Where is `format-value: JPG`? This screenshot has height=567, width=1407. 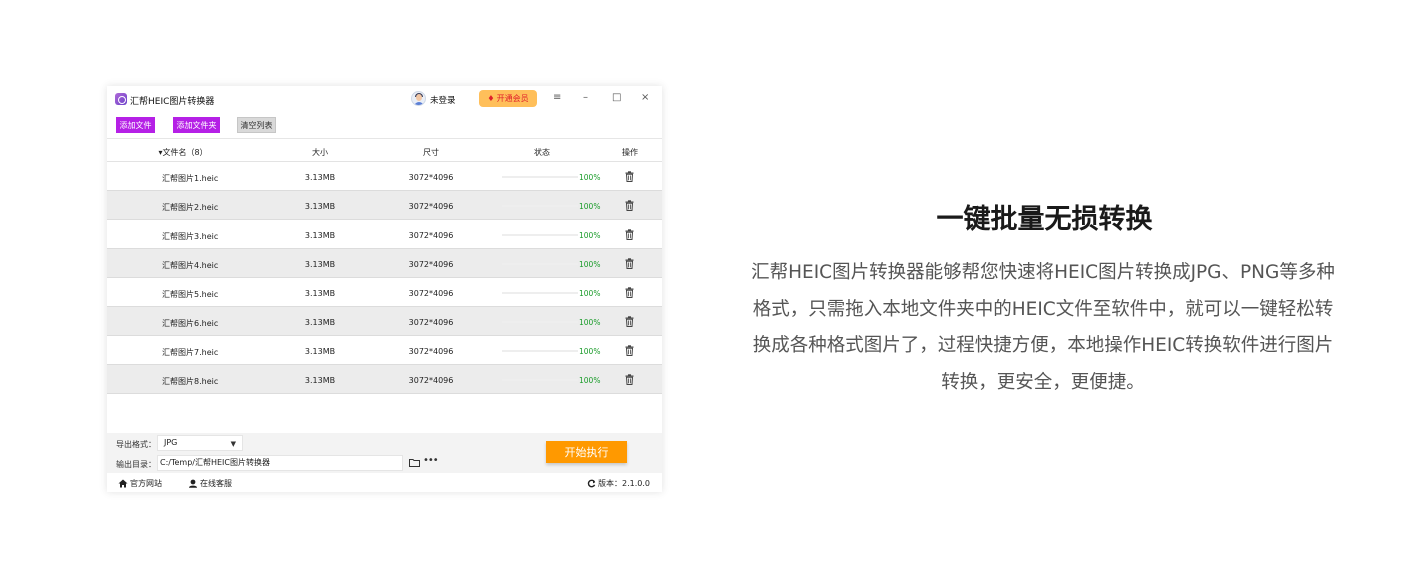 format-value: JPG is located at coordinates (171, 442).